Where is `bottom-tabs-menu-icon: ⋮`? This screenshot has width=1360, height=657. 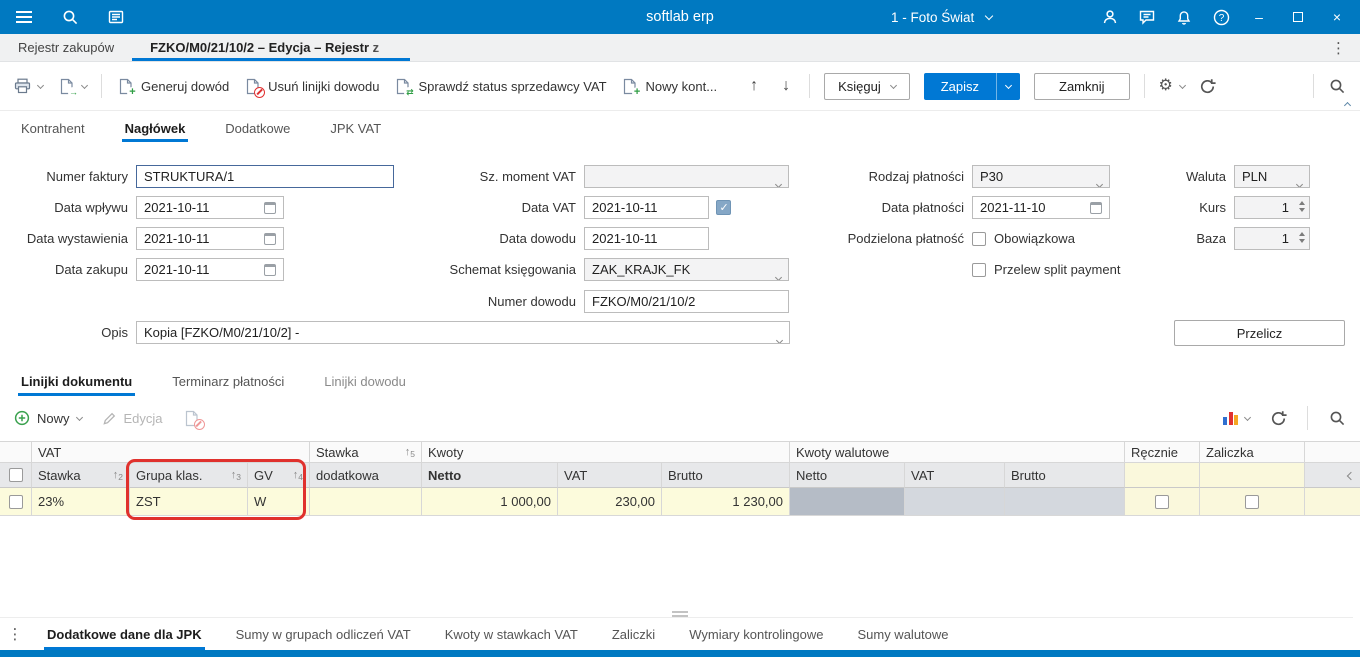 bottom-tabs-menu-icon: ⋮ is located at coordinates (15, 634).